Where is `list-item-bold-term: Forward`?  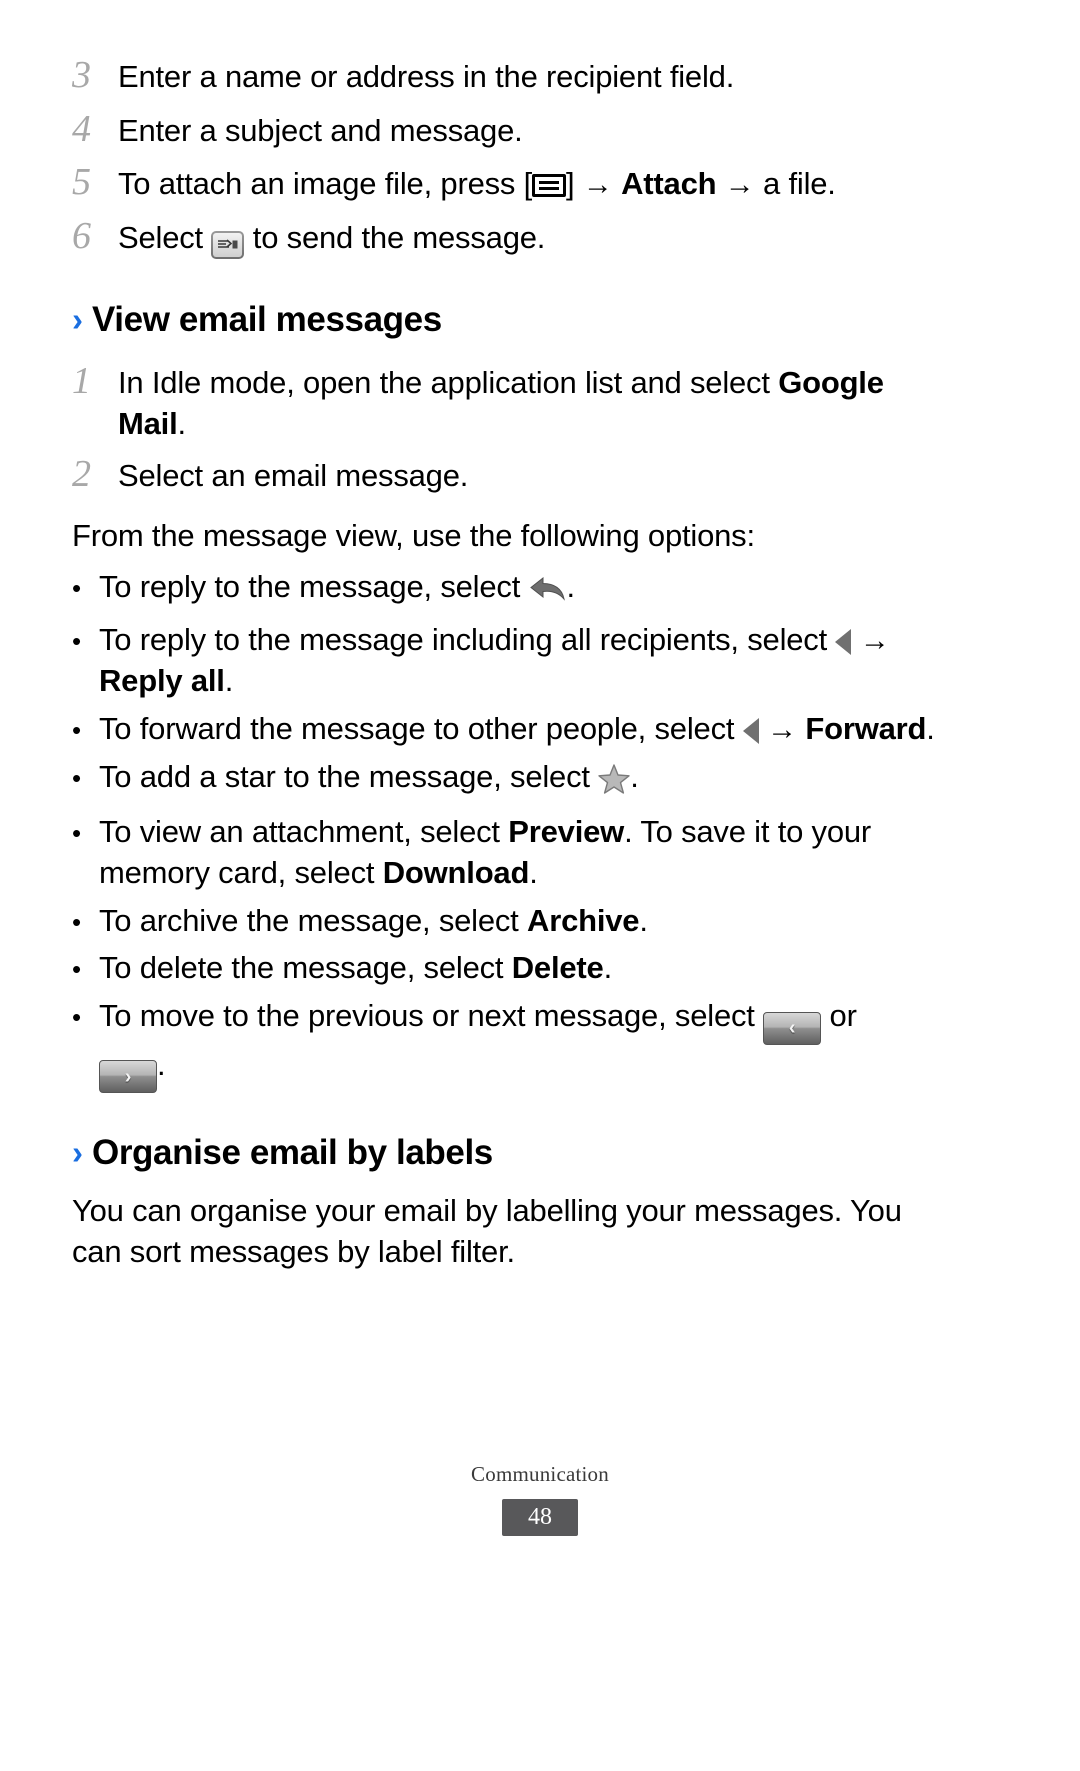
list-item-bold-term: Forward is located at coordinates (866, 728).